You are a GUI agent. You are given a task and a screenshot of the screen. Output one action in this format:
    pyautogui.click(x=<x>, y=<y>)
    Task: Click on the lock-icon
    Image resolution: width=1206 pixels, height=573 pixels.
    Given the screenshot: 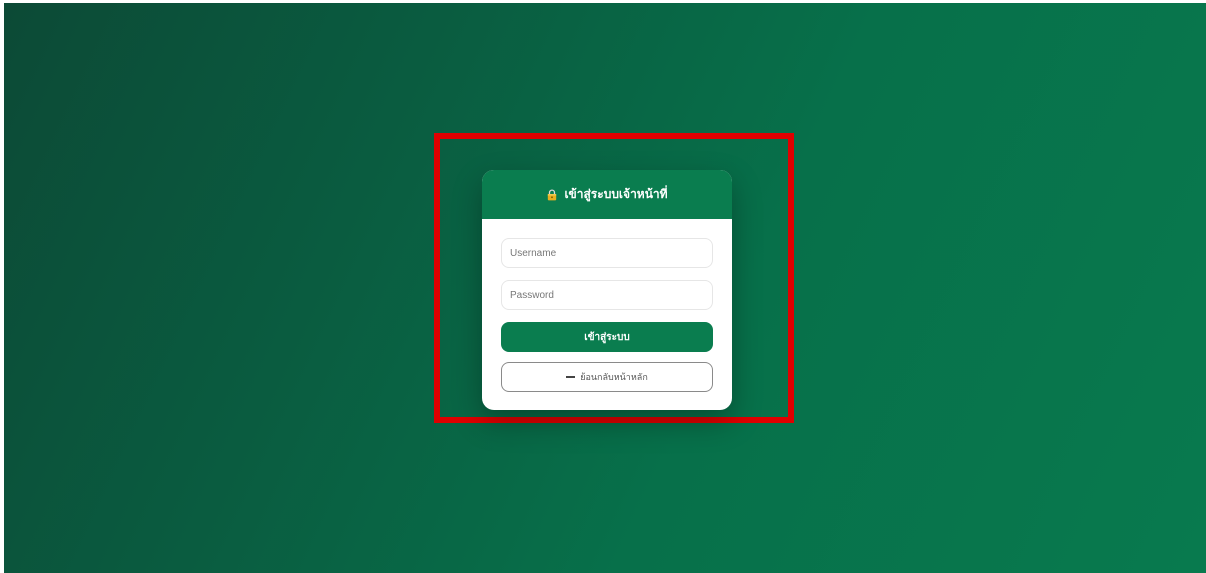 What is the action you would take?
    pyautogui.click(x=552, y=194)
    